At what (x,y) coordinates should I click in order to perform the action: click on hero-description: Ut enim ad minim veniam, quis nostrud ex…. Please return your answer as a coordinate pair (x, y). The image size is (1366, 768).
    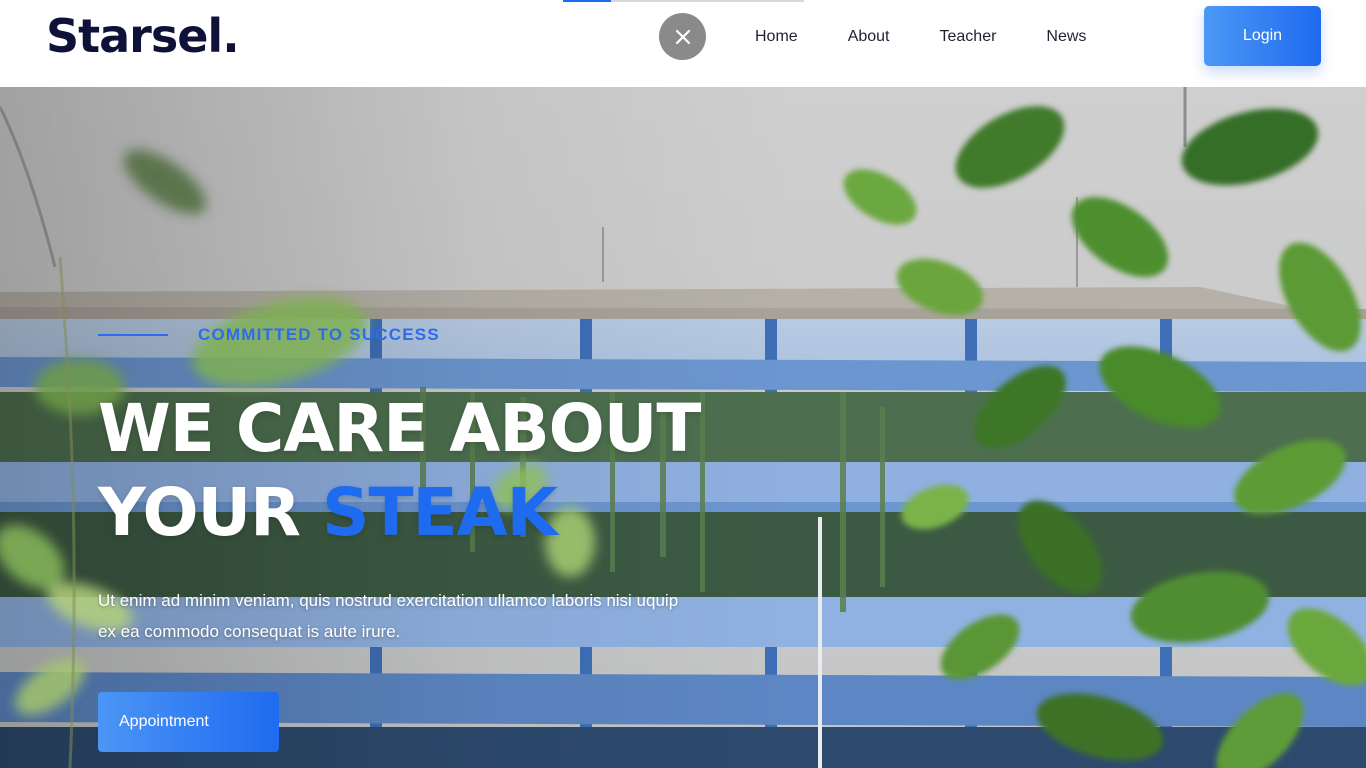
    Looking at the image, I should click on (388, 616).